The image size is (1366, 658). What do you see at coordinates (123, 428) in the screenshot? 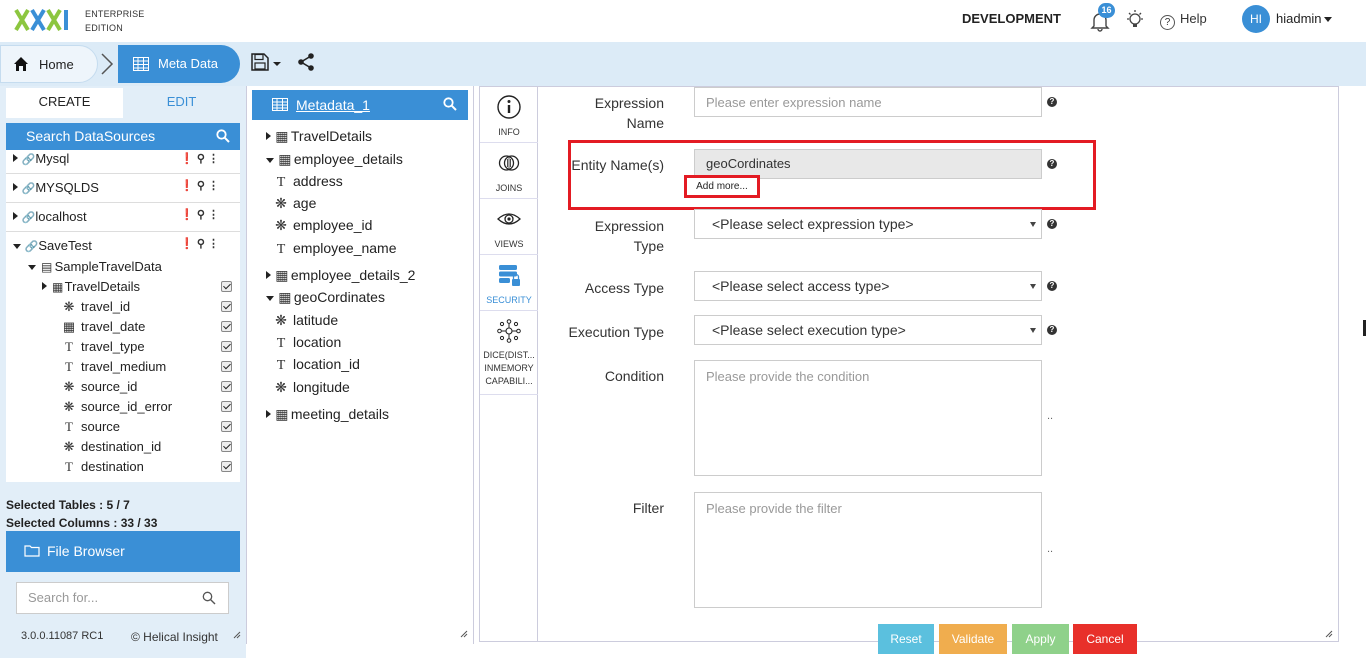
I see `column-row: Tsource` at bounding box center [123, 428].